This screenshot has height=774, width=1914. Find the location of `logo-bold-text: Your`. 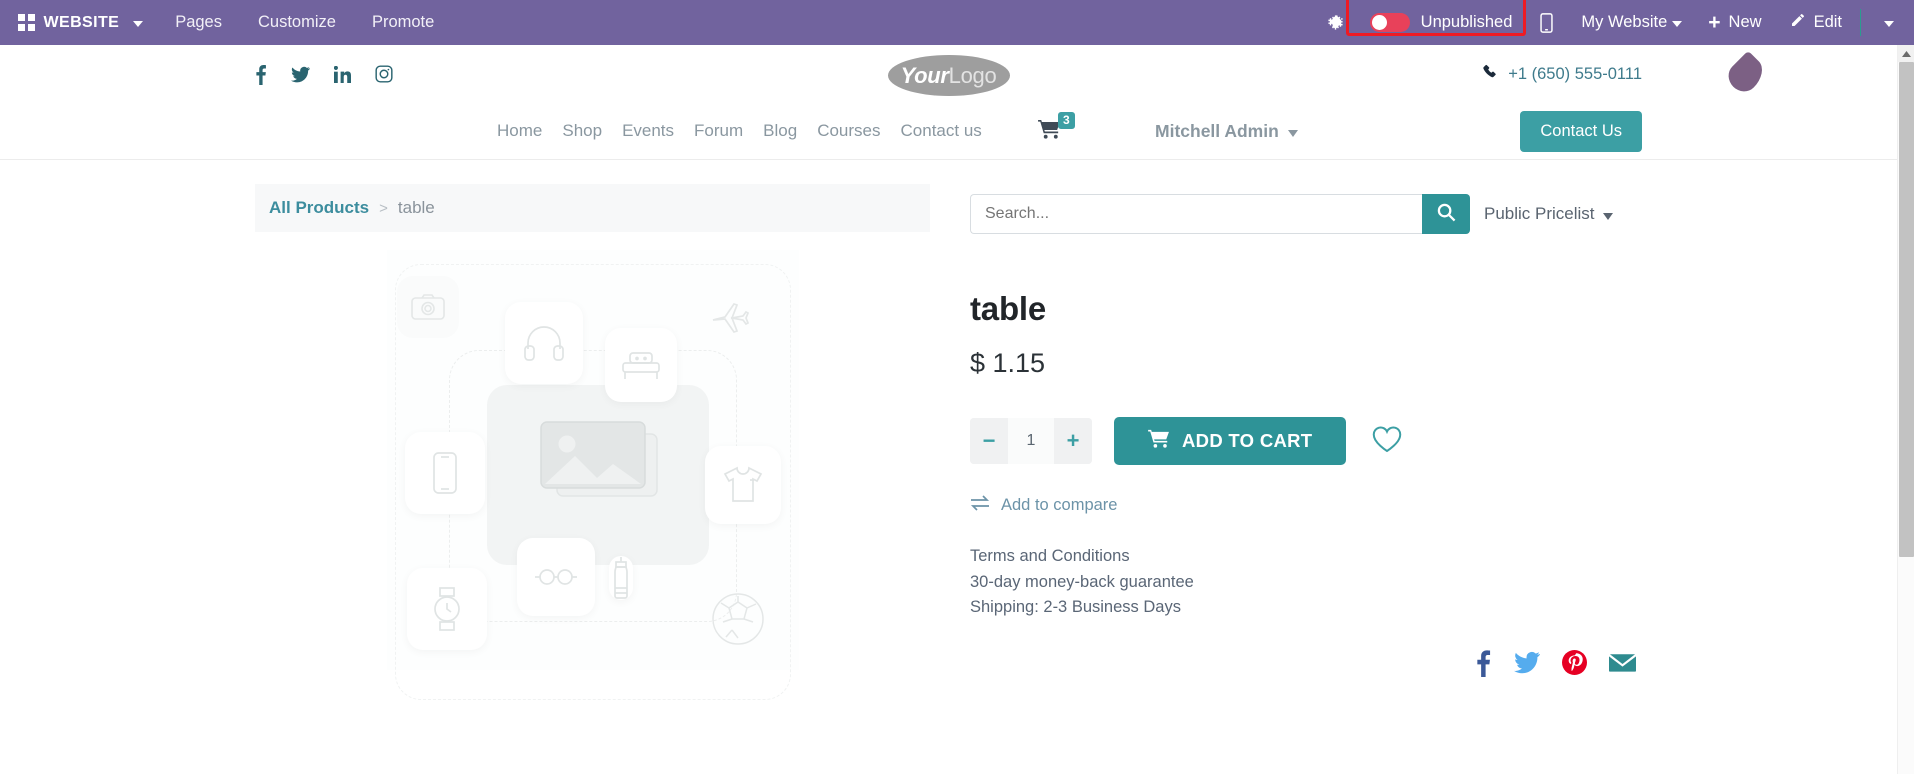

logo-bold-text: Your is located at coordinates (924, 75).